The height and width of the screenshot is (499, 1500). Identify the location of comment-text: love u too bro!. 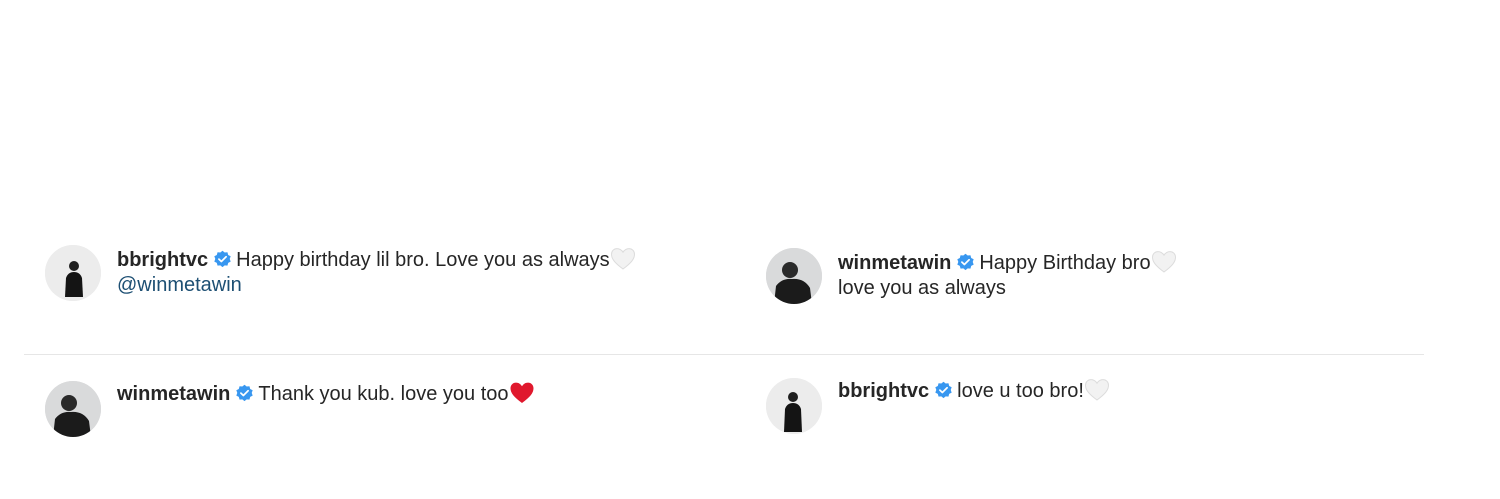
(1020, 391).